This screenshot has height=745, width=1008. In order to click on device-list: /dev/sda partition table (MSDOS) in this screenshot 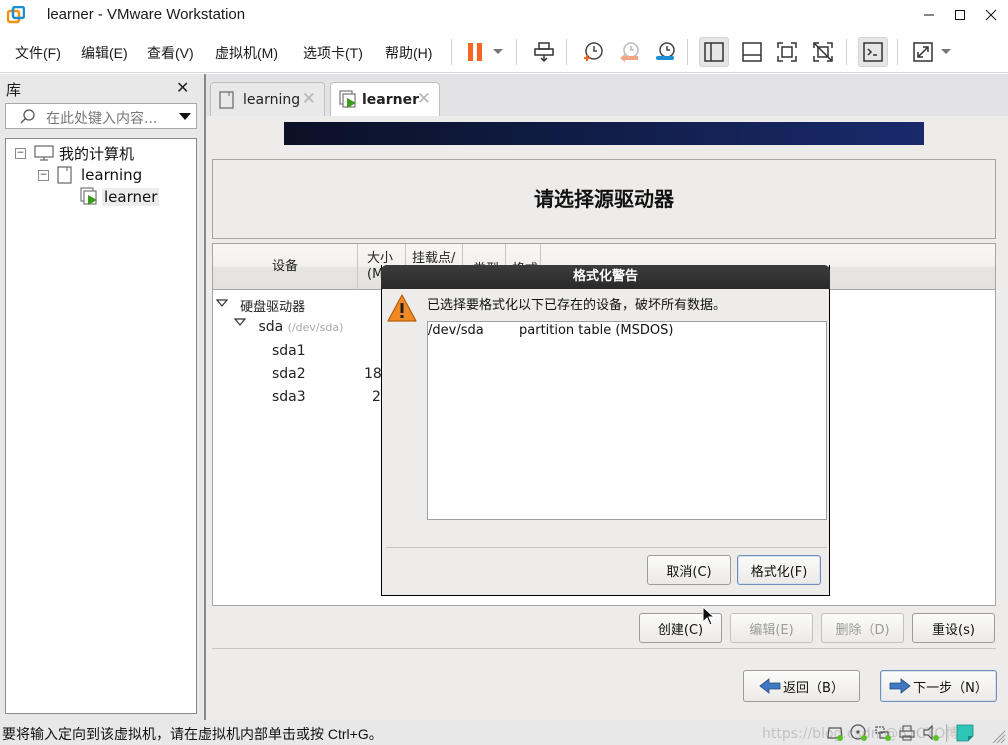, I will do `click(627, 420)`.